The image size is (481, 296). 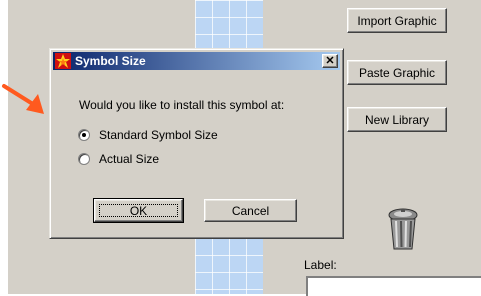 What do you see at coordinates (84, 135) in the screenshot?
I see `standard-size-radio` at bounding box center [84, 135].